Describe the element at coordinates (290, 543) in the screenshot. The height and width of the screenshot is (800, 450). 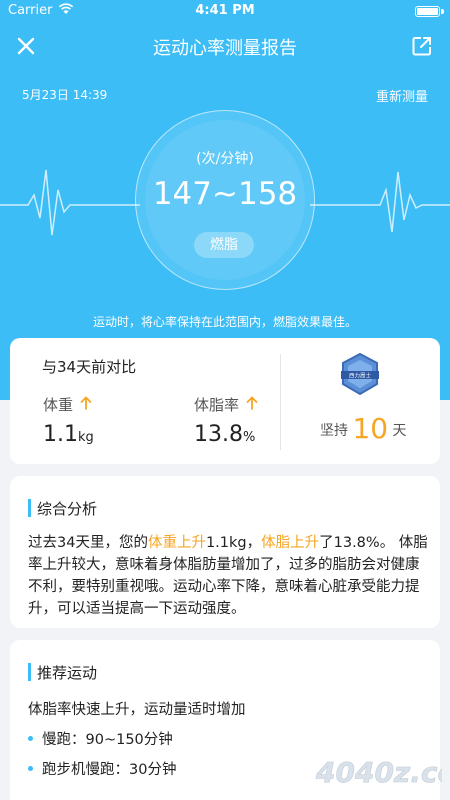
I see `fat-up-highlight: 体脂上升` at that location.